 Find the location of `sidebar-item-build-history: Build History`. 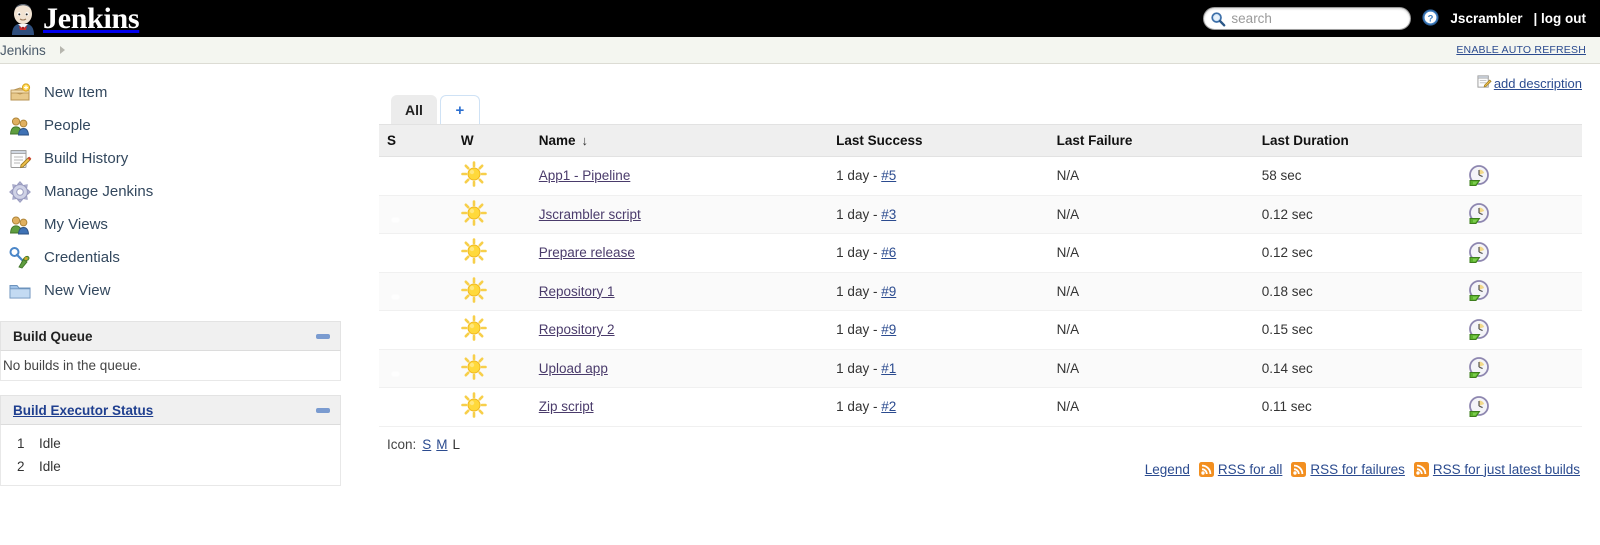

sidebar-item-build-history: Build History is located at coordinates (170, 158).